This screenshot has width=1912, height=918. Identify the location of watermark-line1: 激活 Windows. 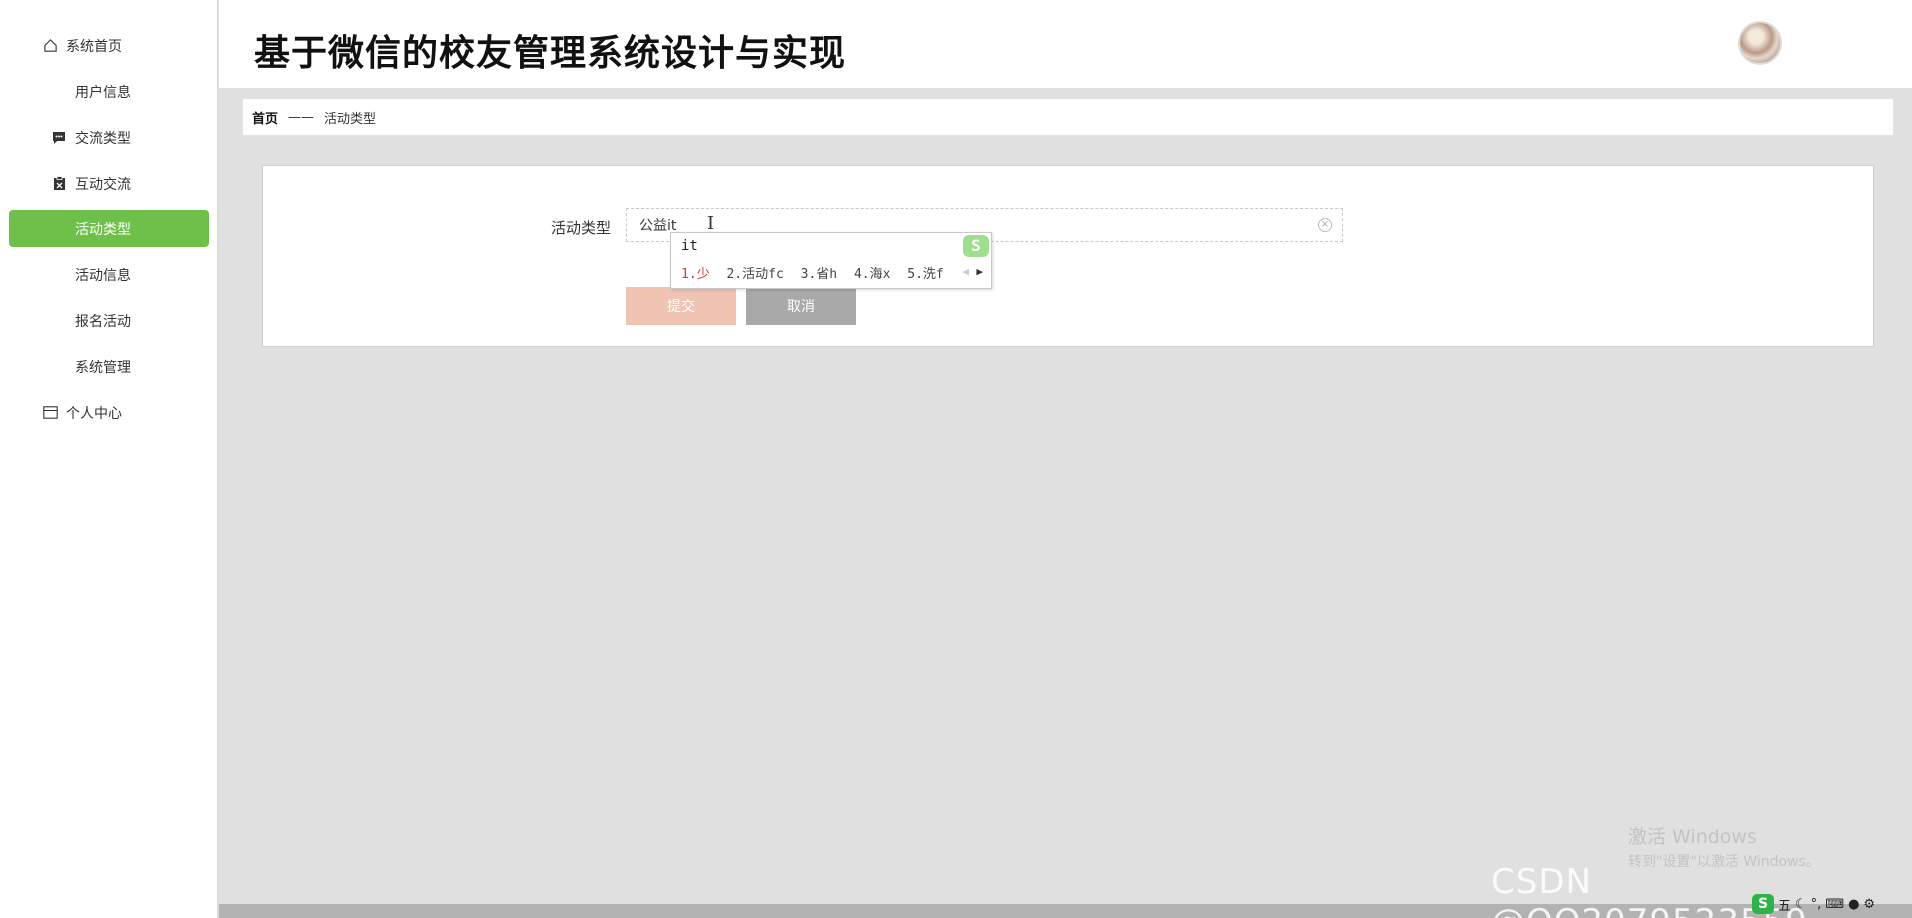
(1692, 837).